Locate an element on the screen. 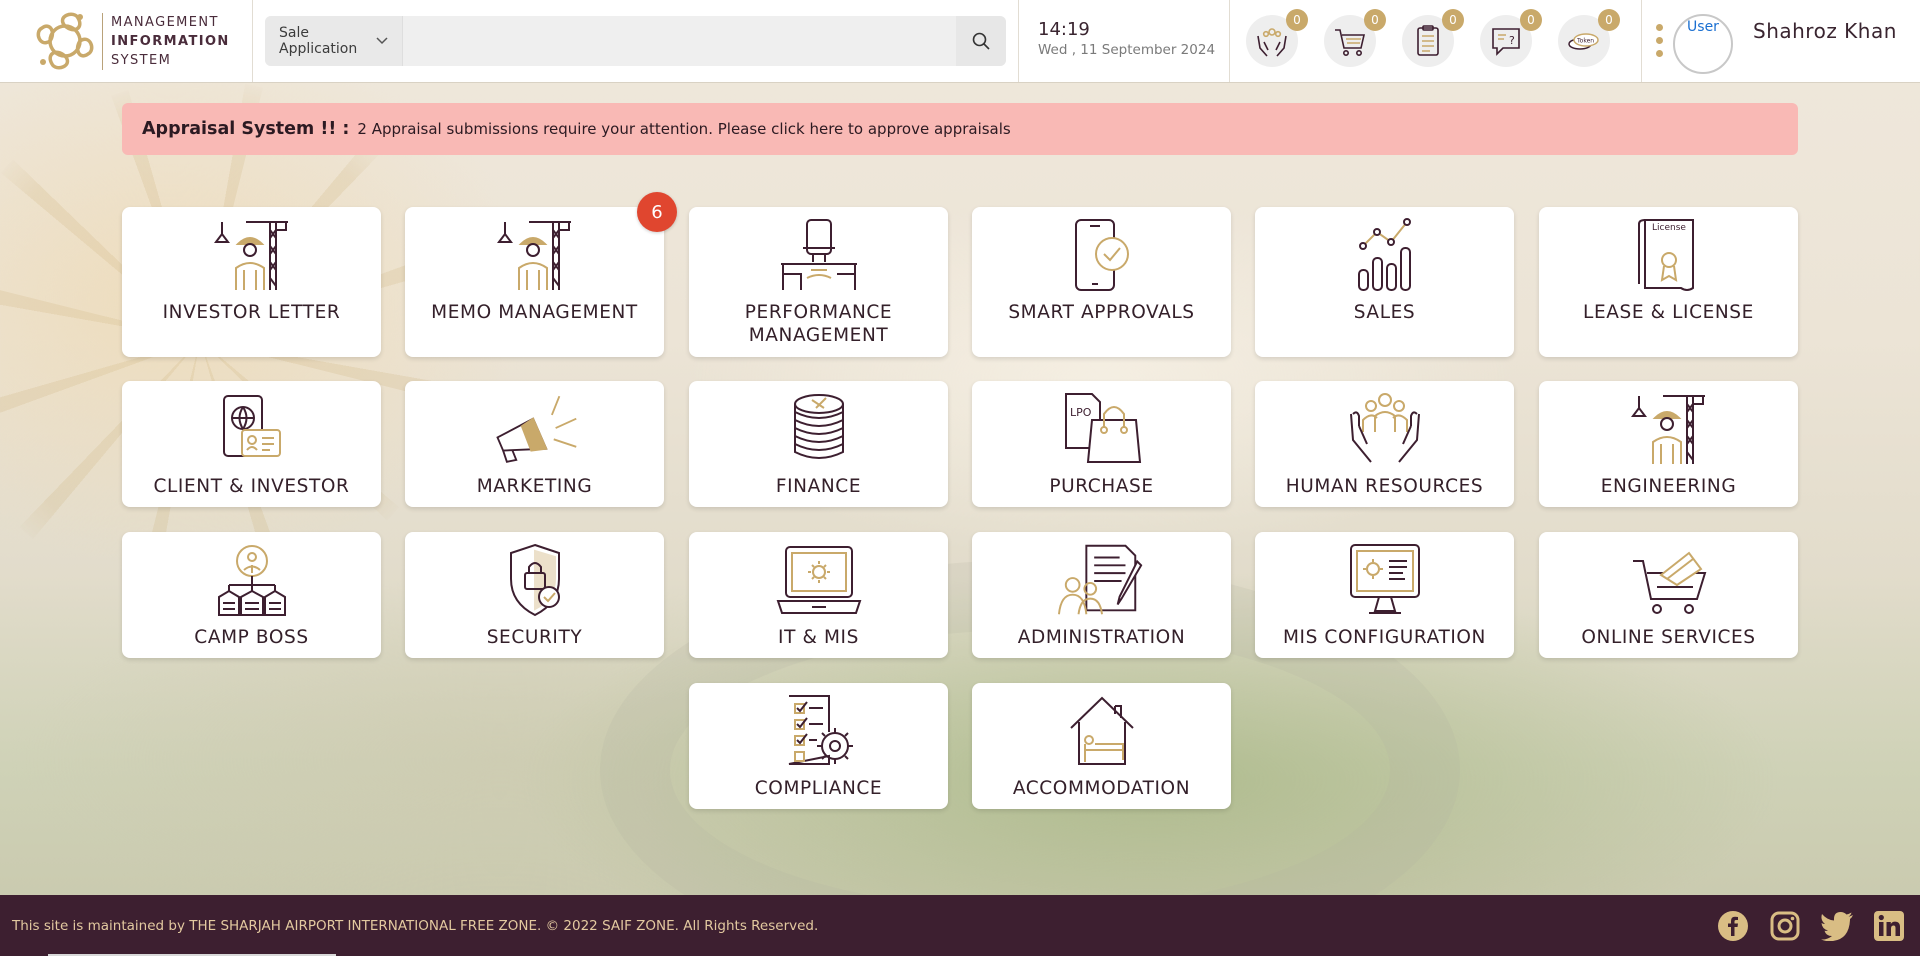  tile-label: IT & MIS is located at coordinates (818, 637).